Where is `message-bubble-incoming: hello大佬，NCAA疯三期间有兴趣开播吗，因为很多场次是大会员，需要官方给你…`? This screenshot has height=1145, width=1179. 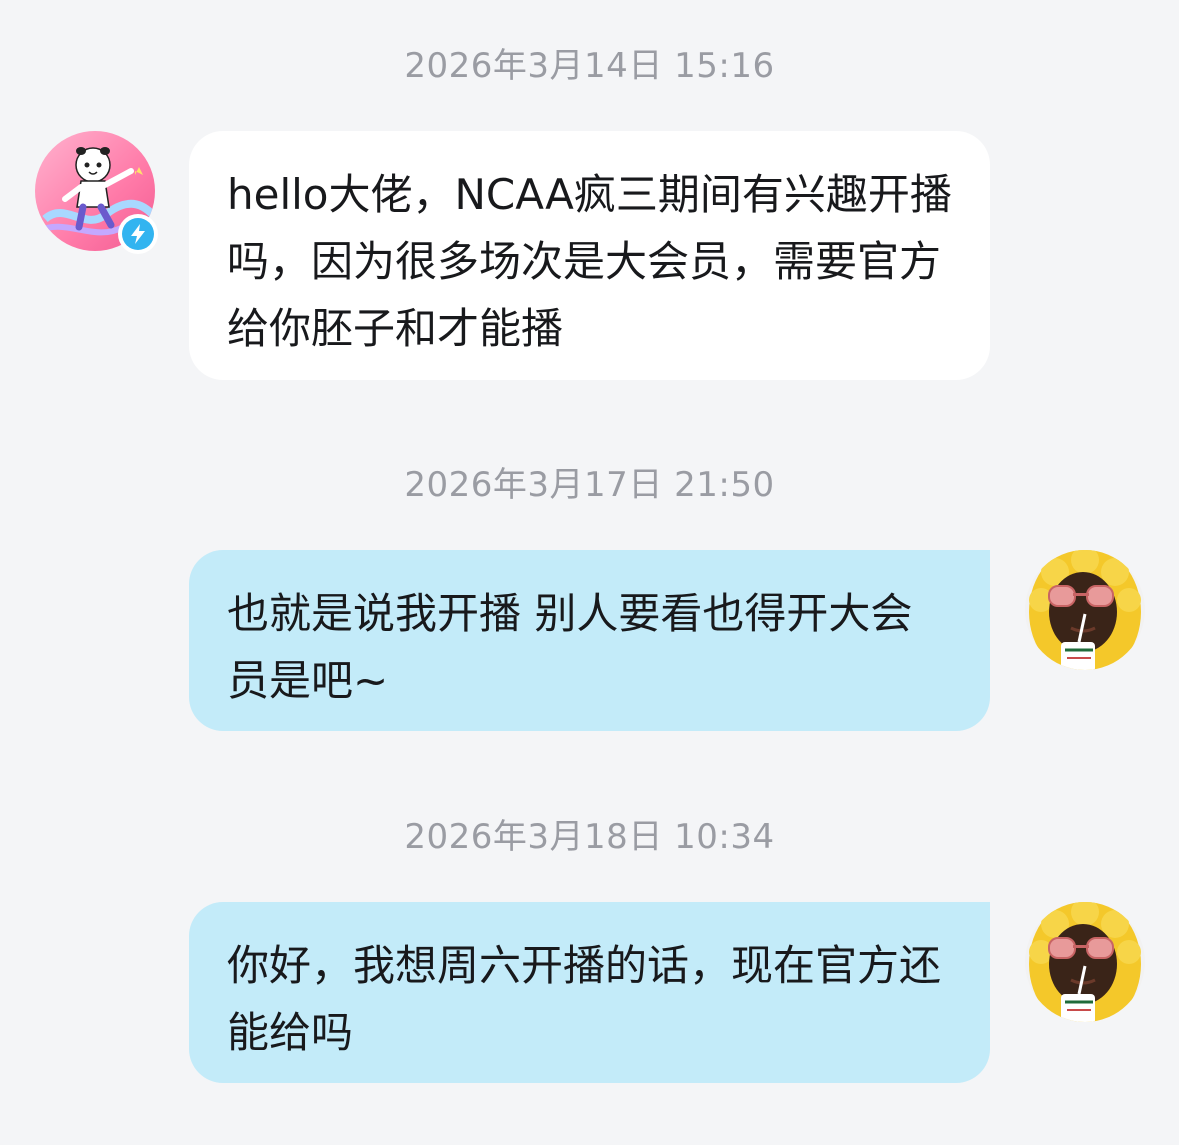 message-bubble-incoming: hello大佬，NCAA疯三期间有兴趣开播吗，因为很多场次是大会员，需要官方给你… is located at coordinates (589, 255).